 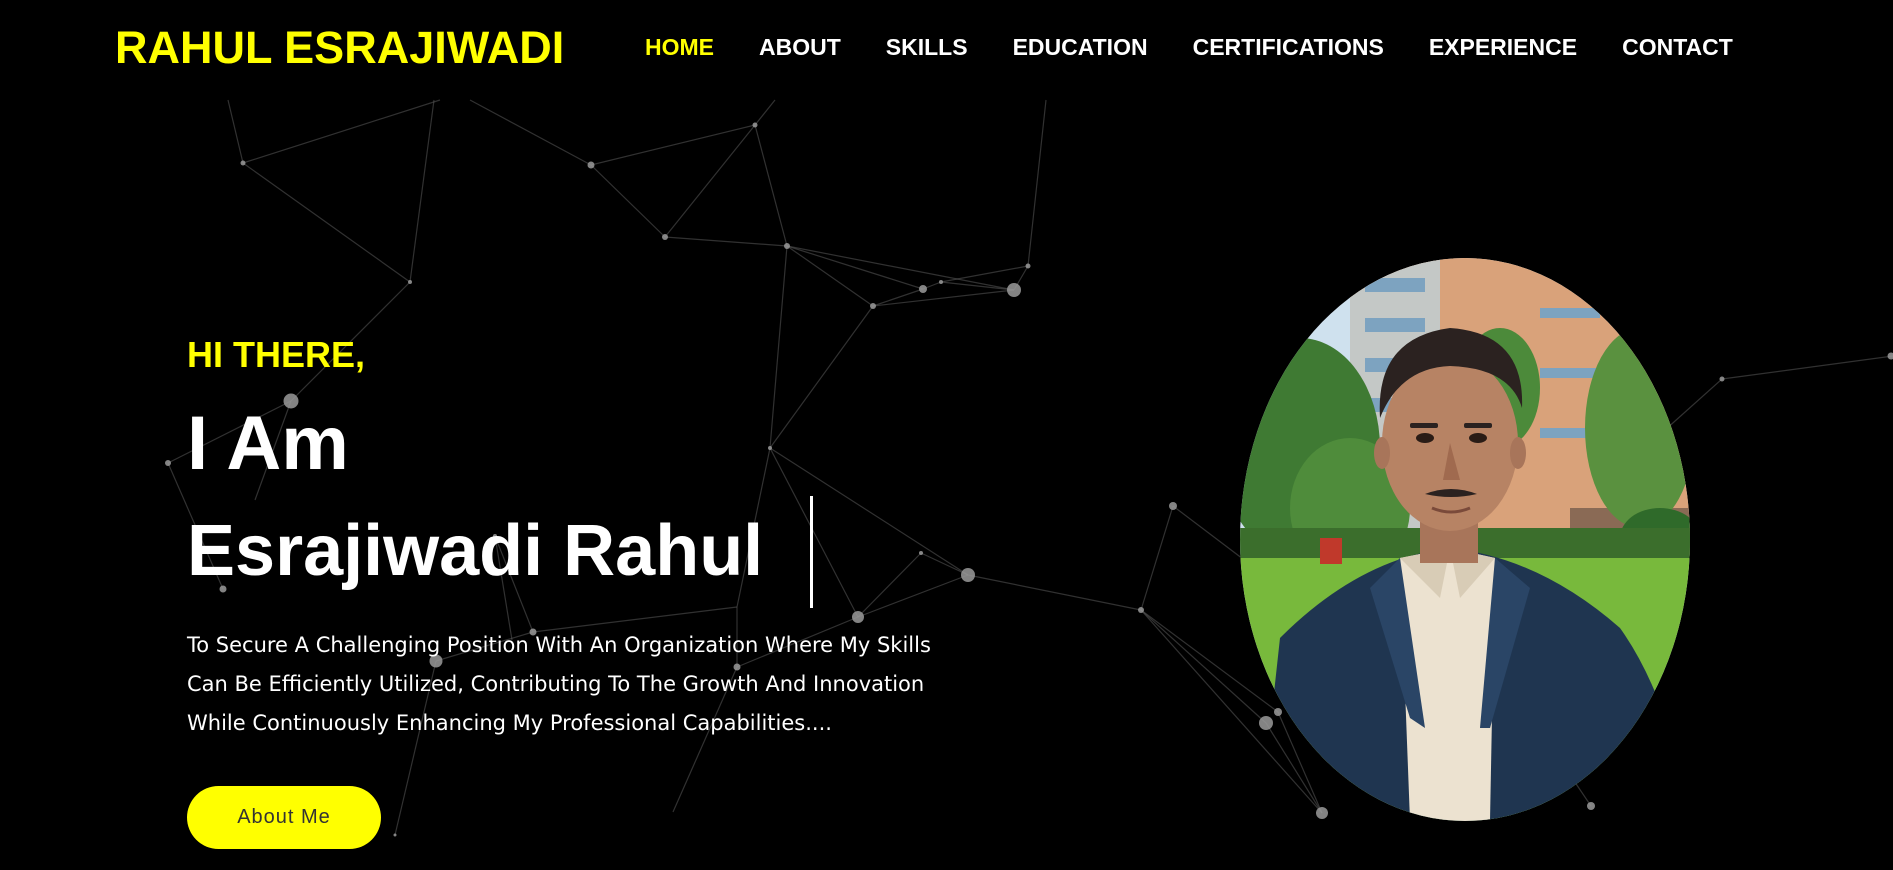 I want to click on nav-certifications: CERTIFICATIONS, so click(x=1288, y=47).